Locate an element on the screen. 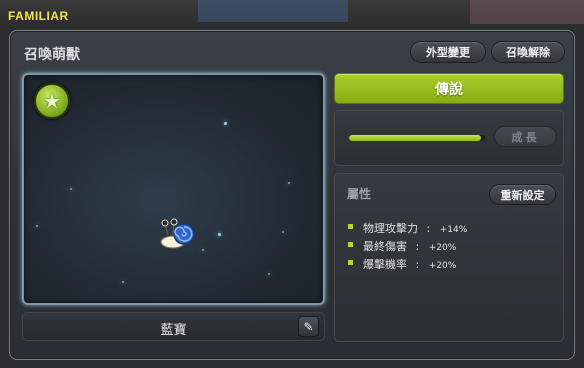  star-badge-icon: ★ is located at coordinates (52, 101).